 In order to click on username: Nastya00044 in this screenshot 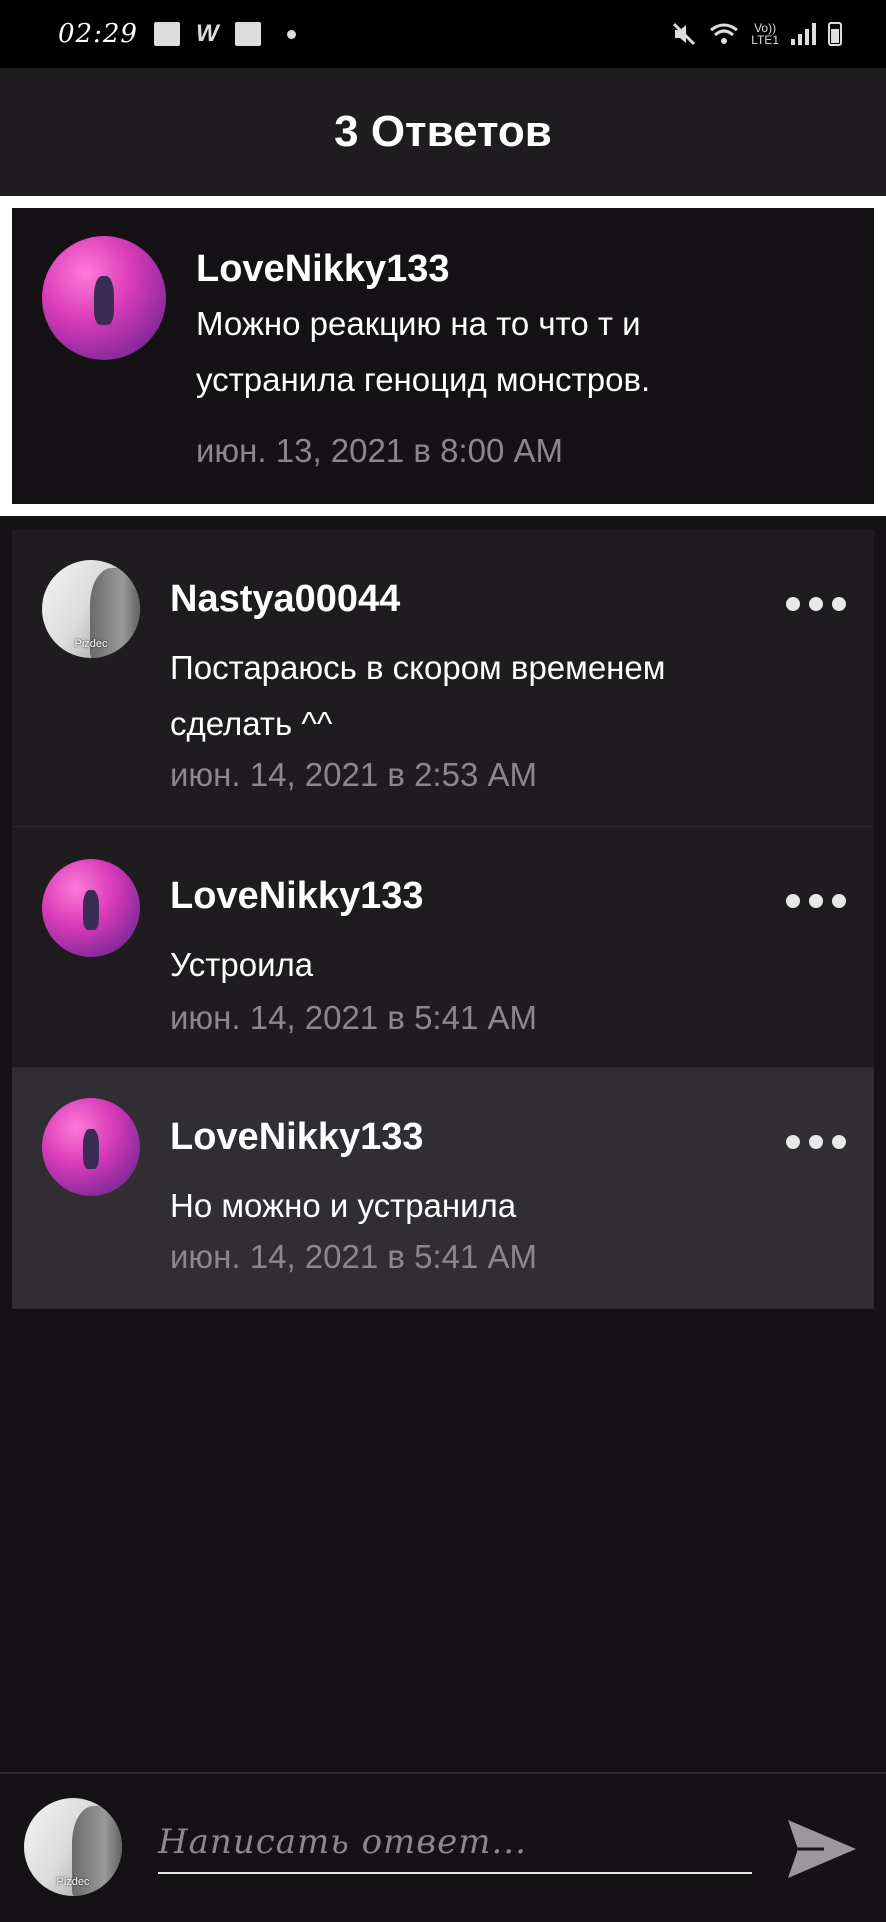, I will do `click(285, 599)`.